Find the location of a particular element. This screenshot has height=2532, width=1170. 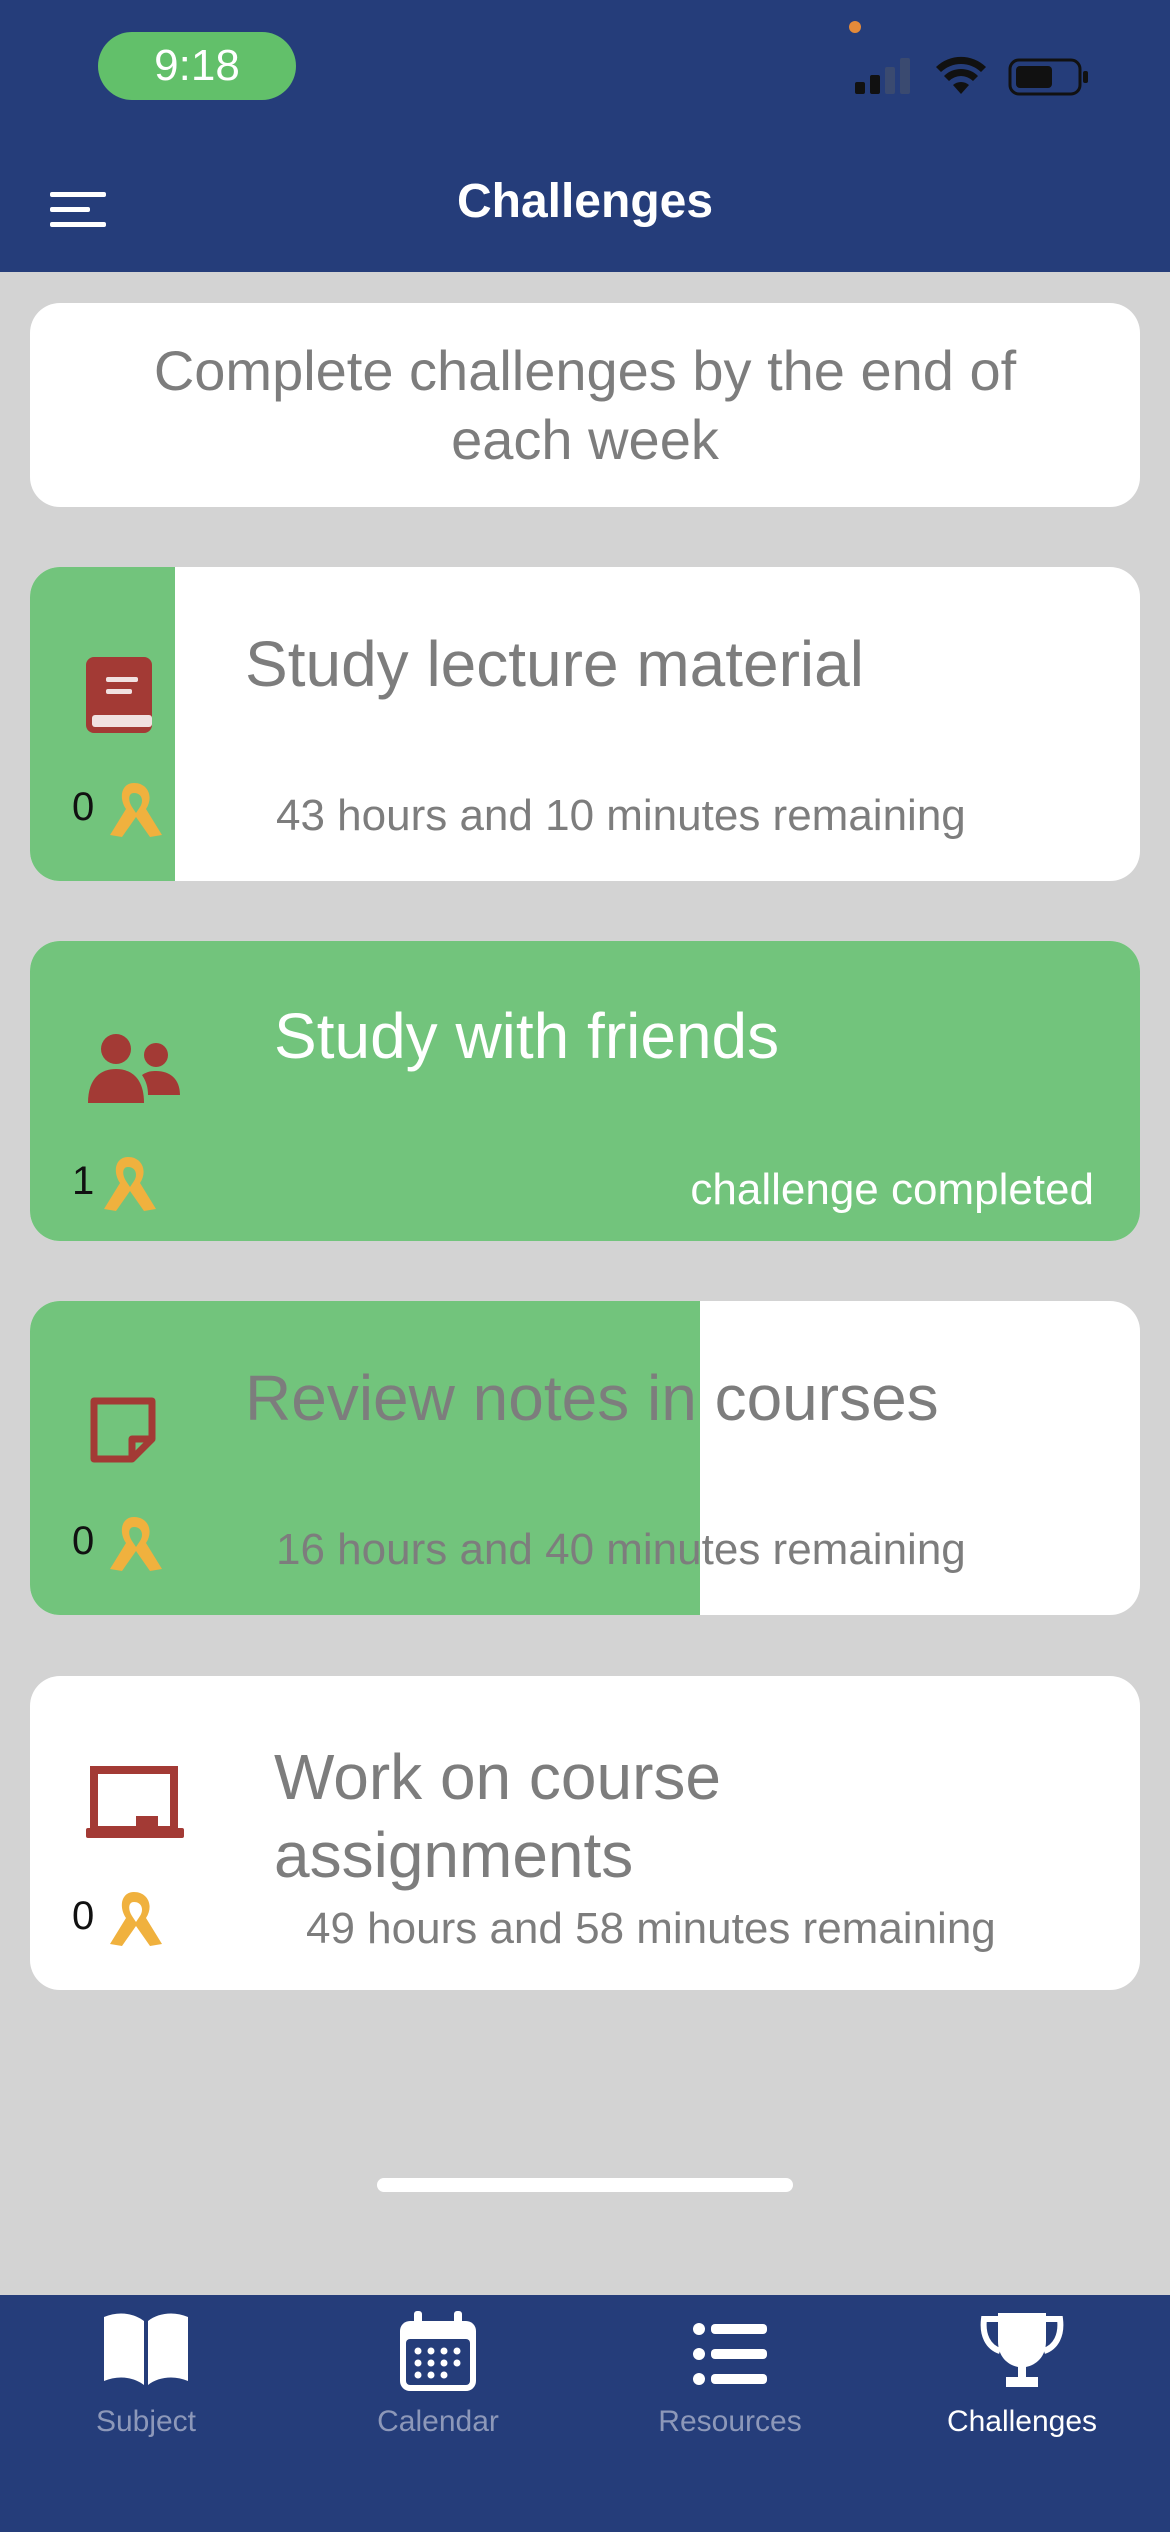

status-bar: 9:18 is located at coordinates (585, 65).